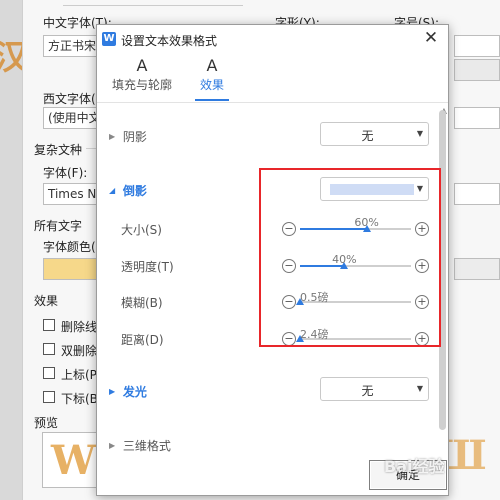 The image size is (500, 500). I want to click on font-size-input, so click(477, 46).